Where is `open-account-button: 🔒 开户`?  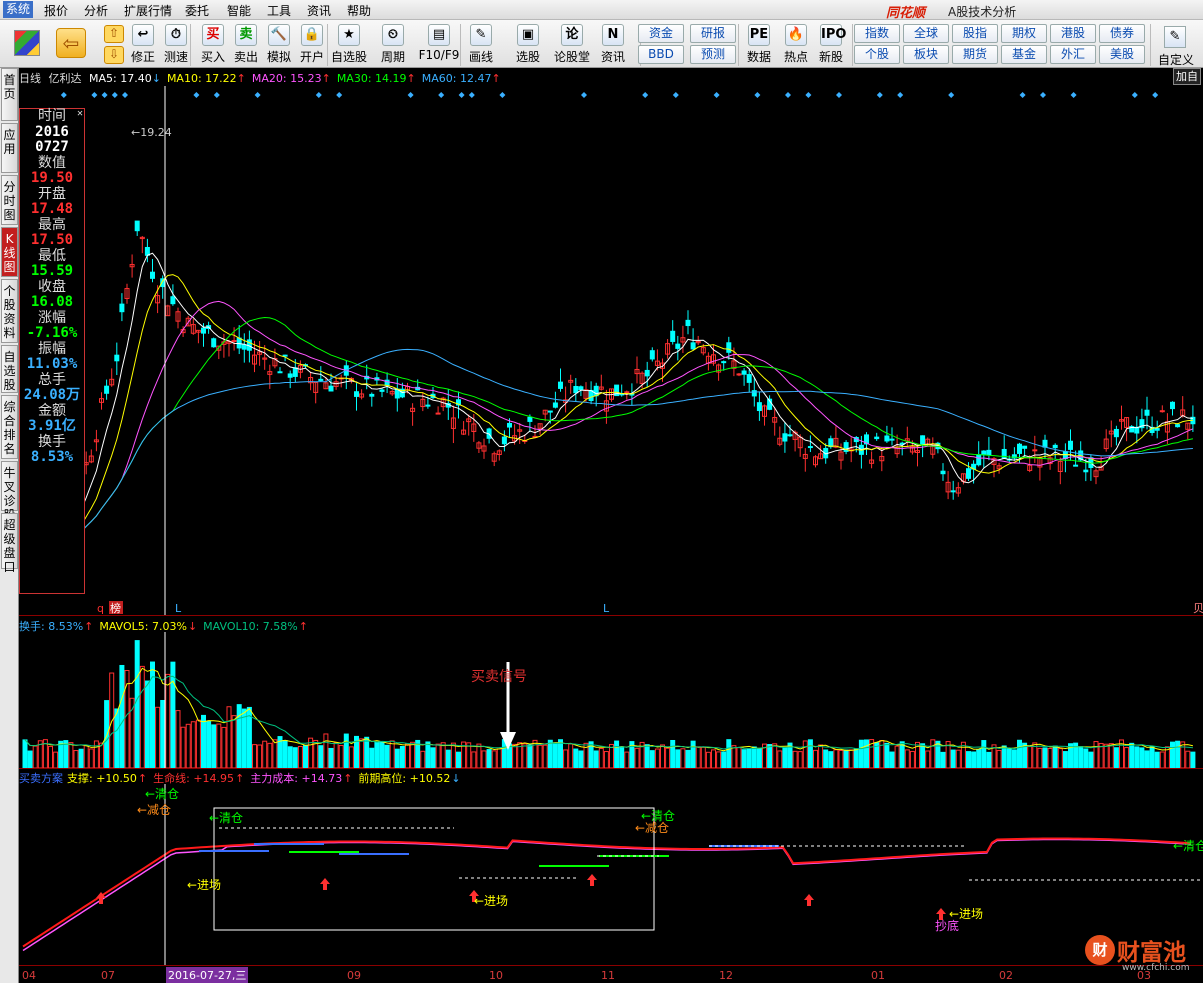 open-account-button: 🔒 开户 is located at coordinates (312, 44).